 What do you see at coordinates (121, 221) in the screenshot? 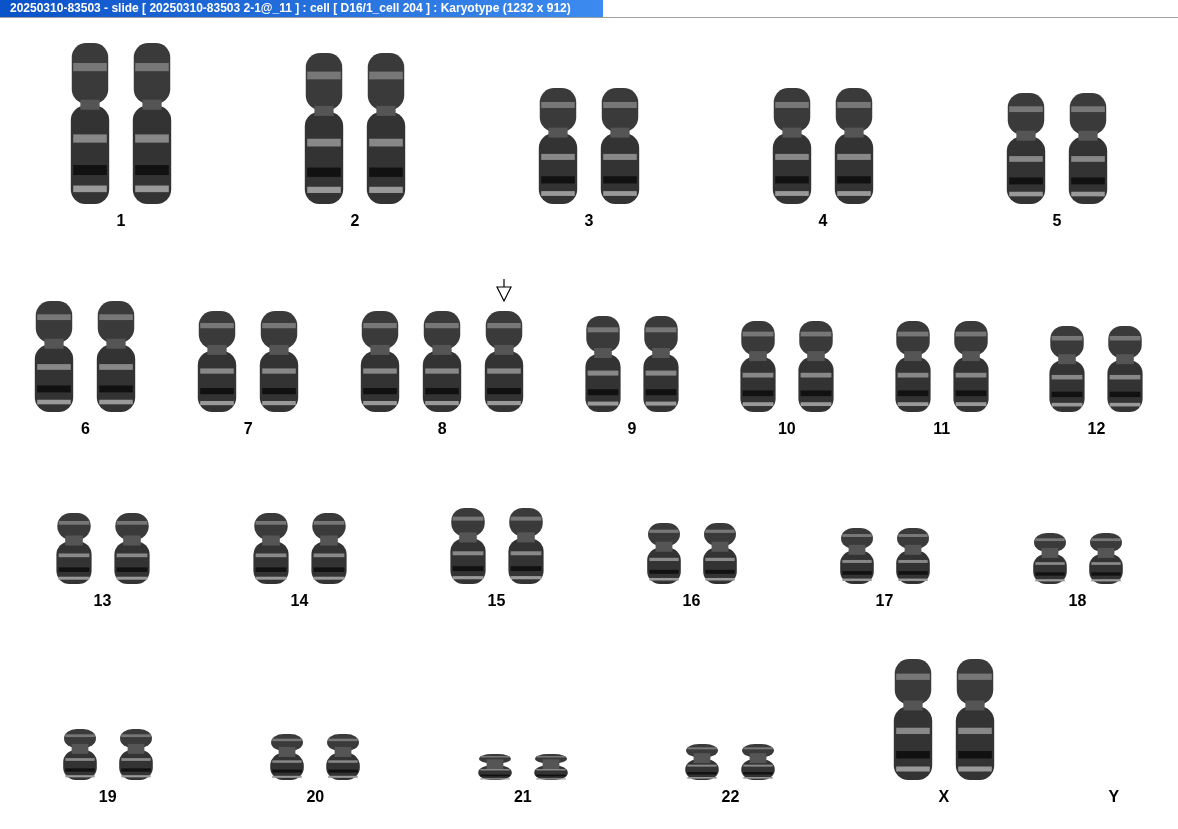
I see `chromosome-label: 1` at bounding box center [121, 221].